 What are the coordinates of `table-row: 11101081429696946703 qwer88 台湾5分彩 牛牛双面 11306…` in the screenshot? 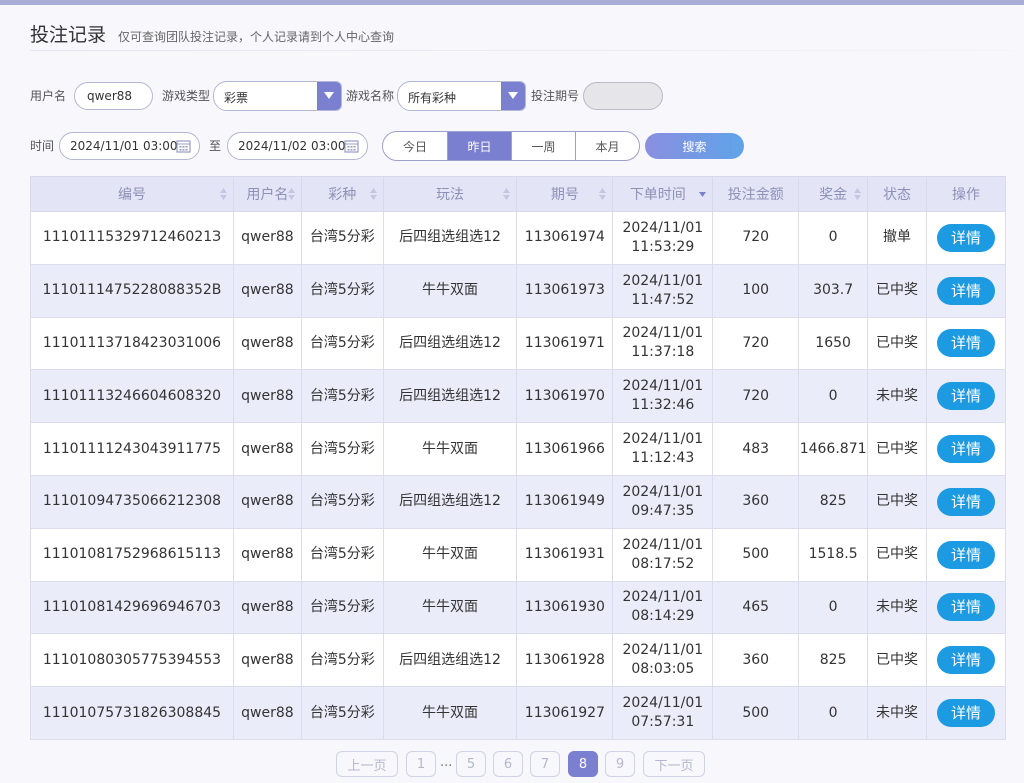 It's located at (518, 607).